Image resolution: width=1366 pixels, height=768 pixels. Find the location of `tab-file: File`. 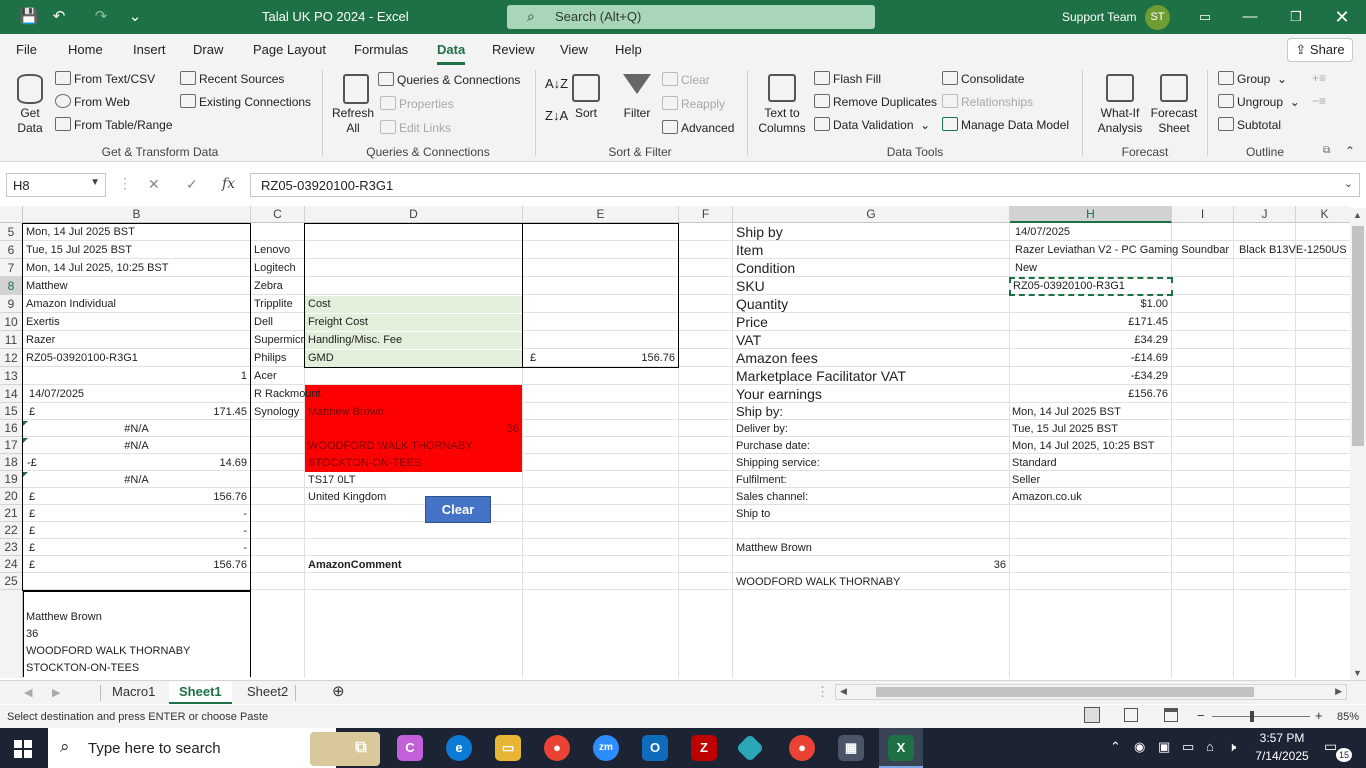

tab-file: File is located at coordinates (26, 49).